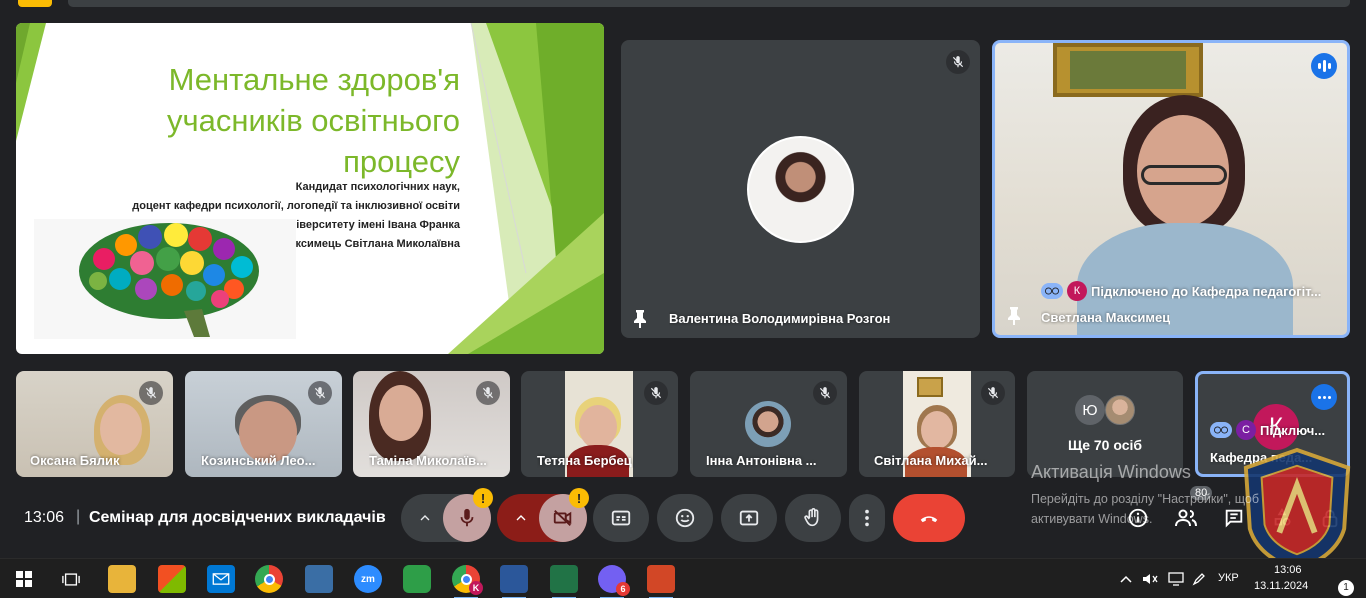 Image resolution: width=1366 pixels, height=598 pixels. Describe the element at coordinates (1176, 579) in the screenshot. I see `network-icon` at that location.